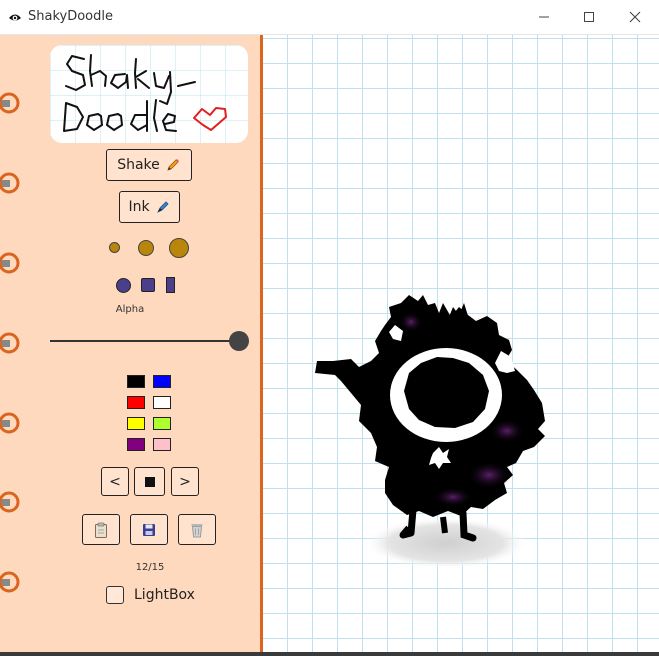 The height and width of the screenshot is (656, 659). What do you see at coordinates (130, 309) in the screenshot?
I see `alpha-label: Alpha` at bounding box center [130, 309].